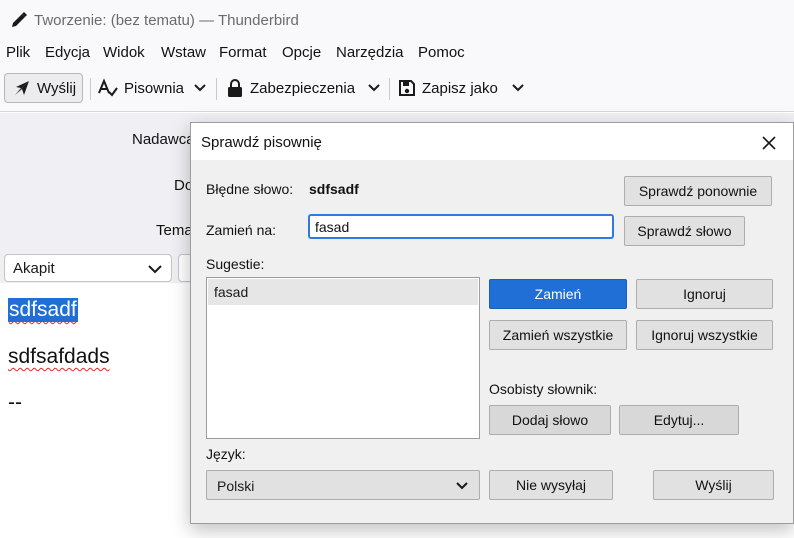 This screenshot has width=794, height=538. Describe the element at coordinates (231, 292) in the screenshot. I see `suggestion-text: fasad` at that location.